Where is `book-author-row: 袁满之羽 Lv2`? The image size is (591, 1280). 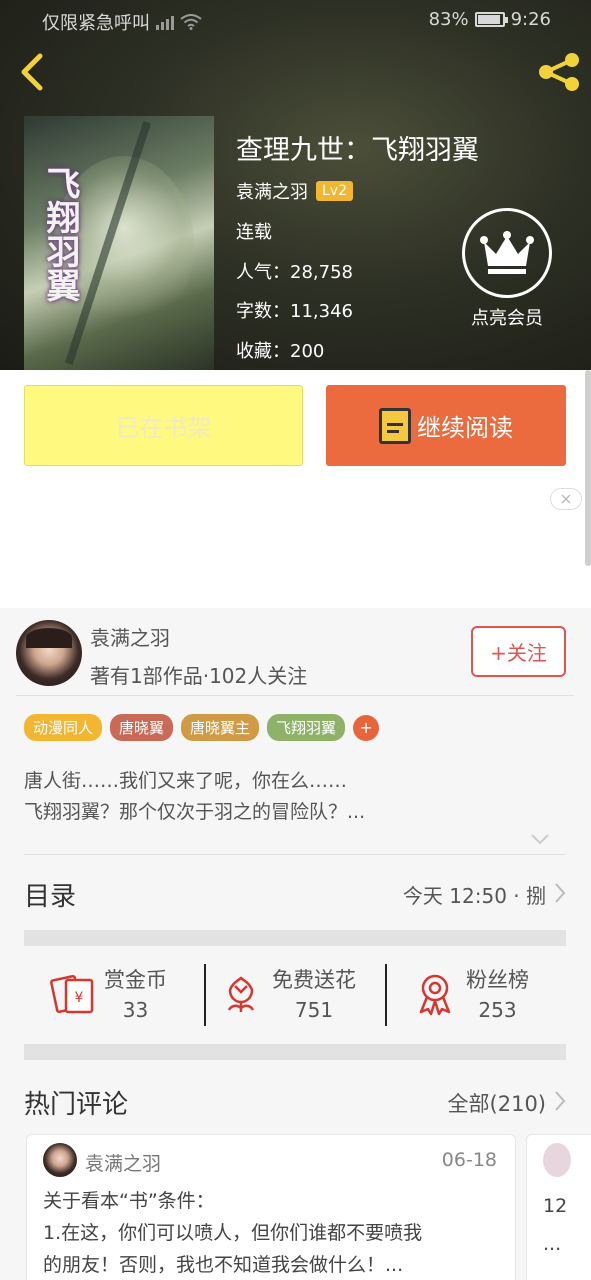 book-author-row: 袁满之羽 Lv2 is located at coordinates (294, 191).